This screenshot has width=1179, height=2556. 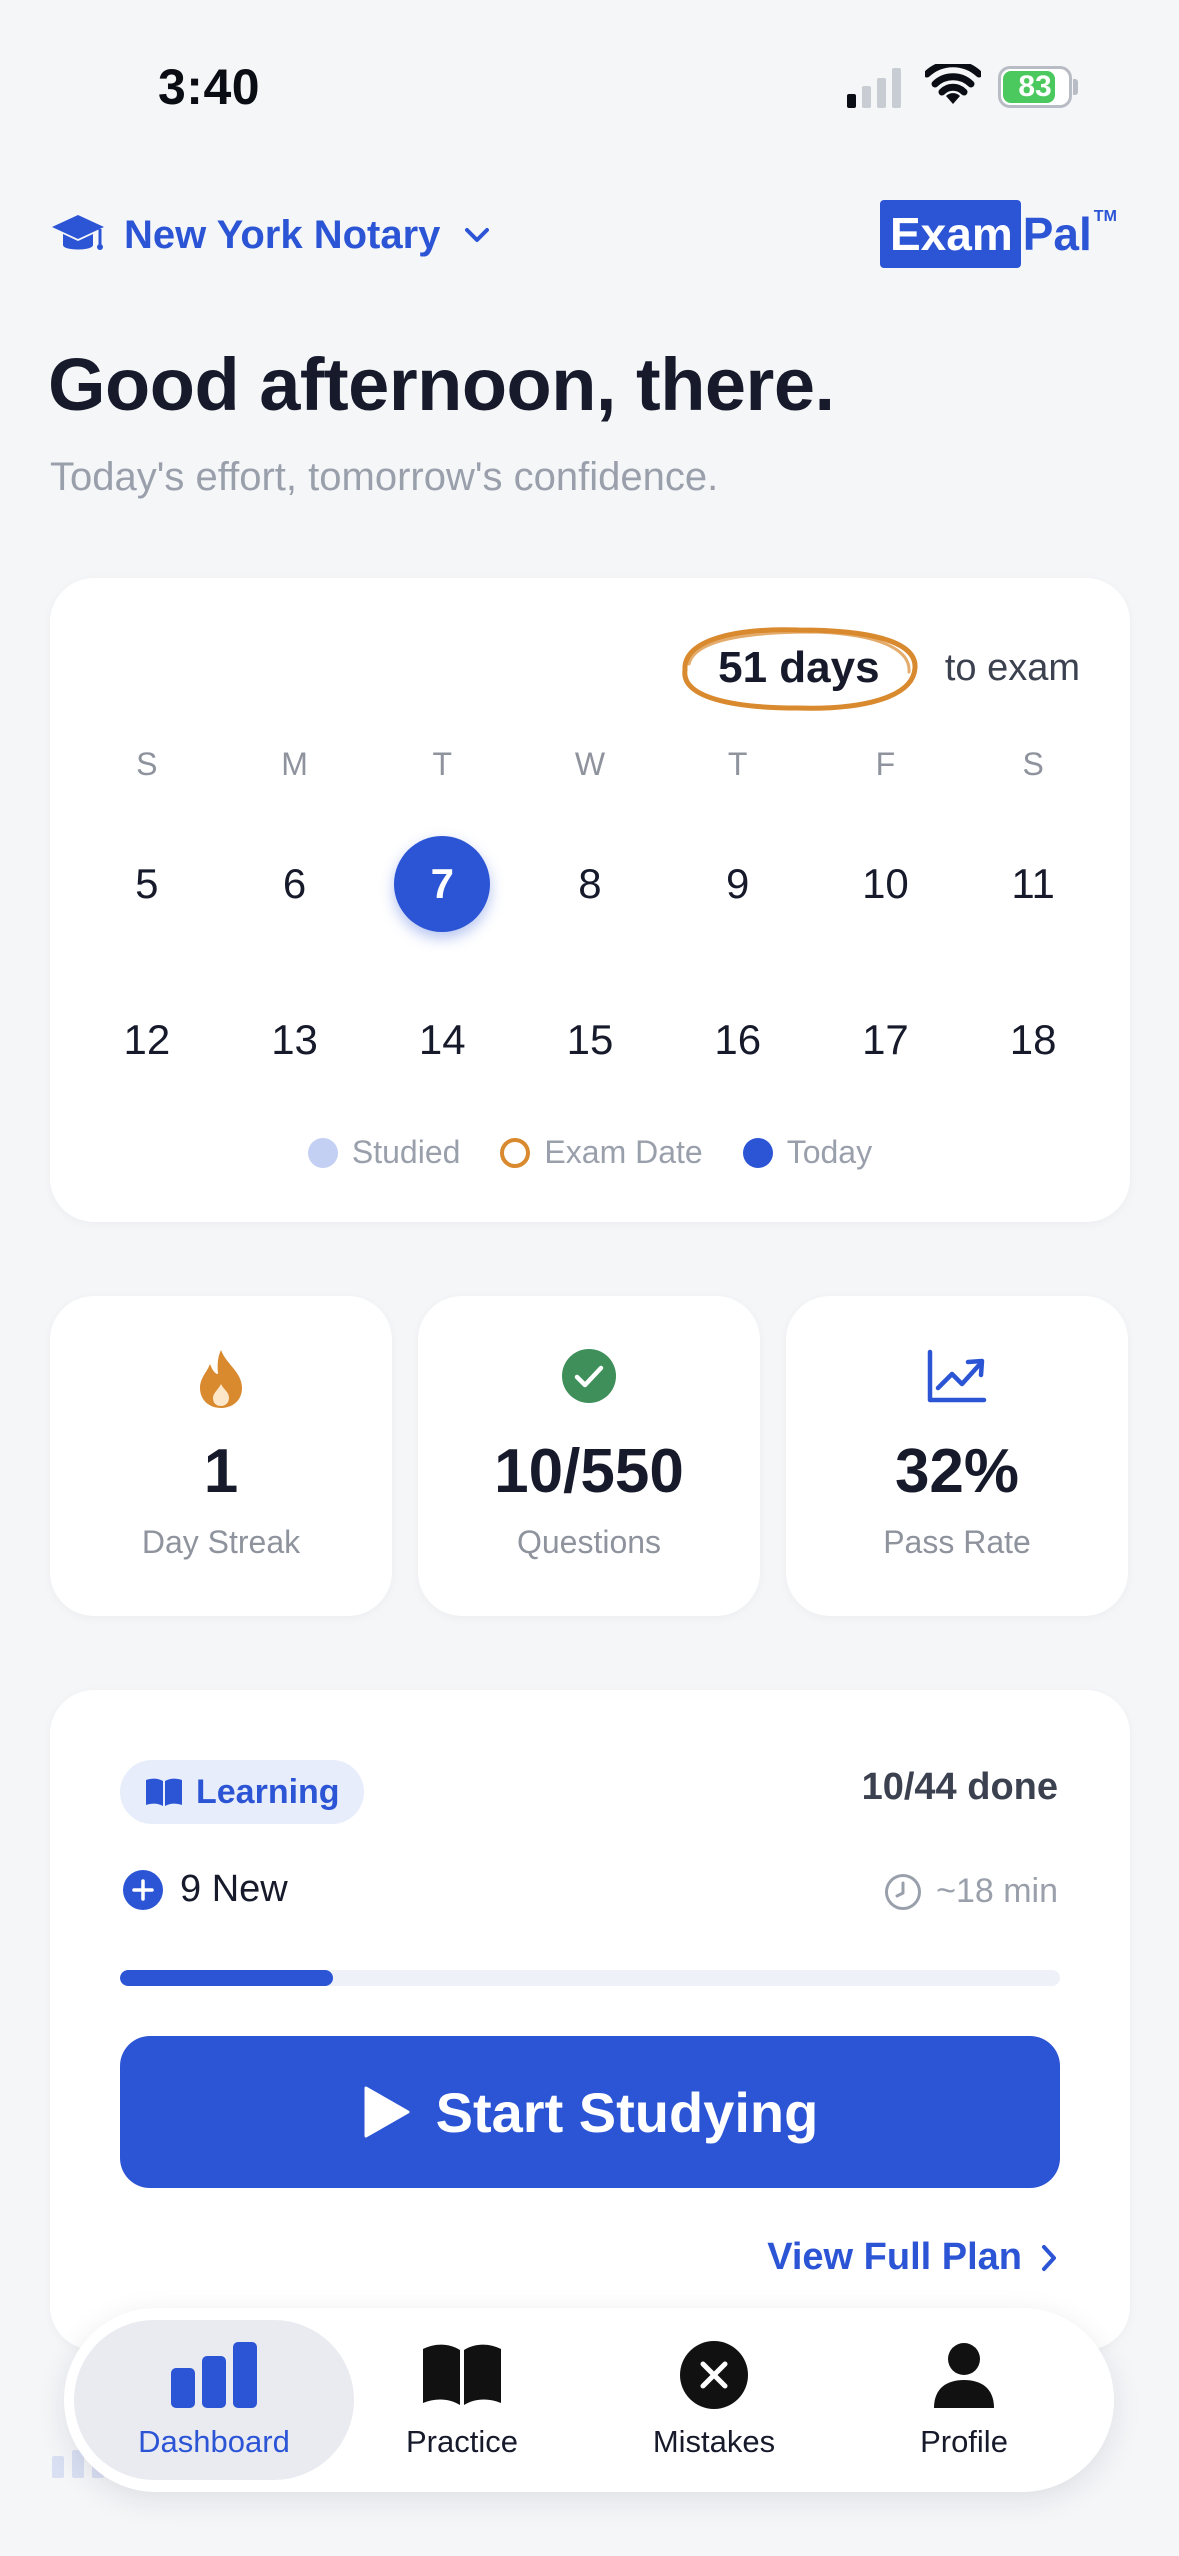 What do you see at coordinates (268, 1791) in the screenshot?
I see `learning-tag-label: Learning` at bounding box center [268, 1791].